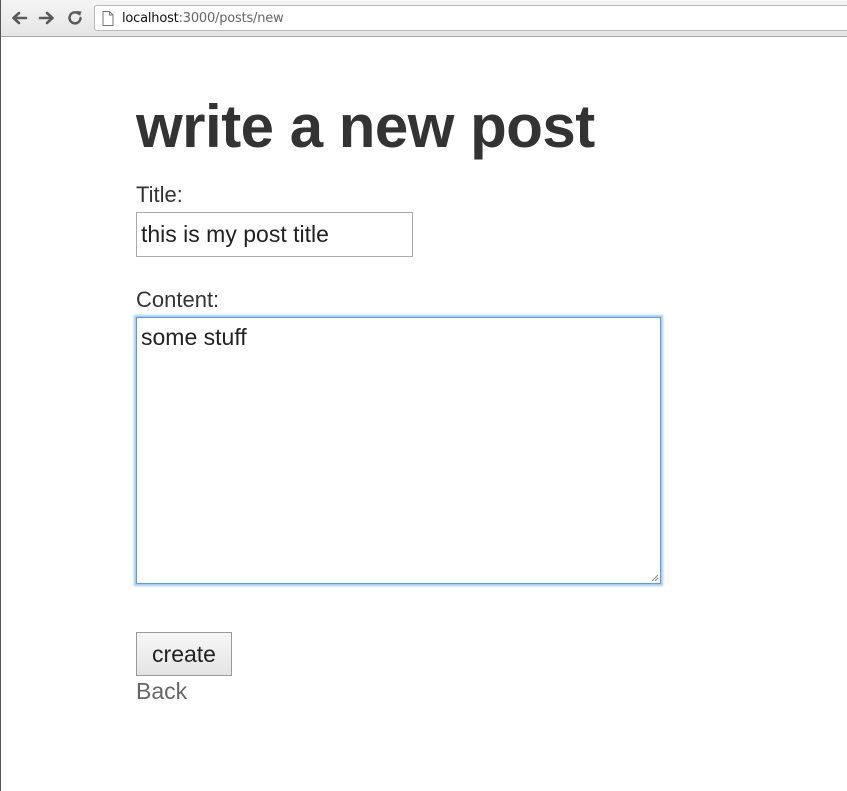  Describe the element at coordinates (178, 299) in the screenshot. I see `content-label: Content:` at that location.